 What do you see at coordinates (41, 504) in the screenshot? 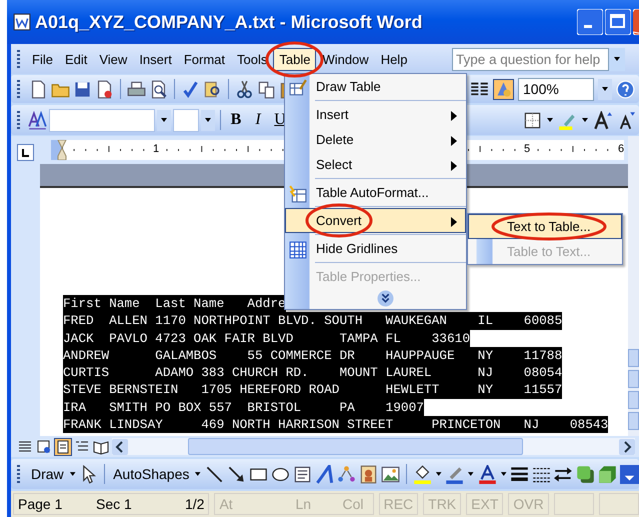
I see `status-text: Page 1` at bounding box center [41, 504].